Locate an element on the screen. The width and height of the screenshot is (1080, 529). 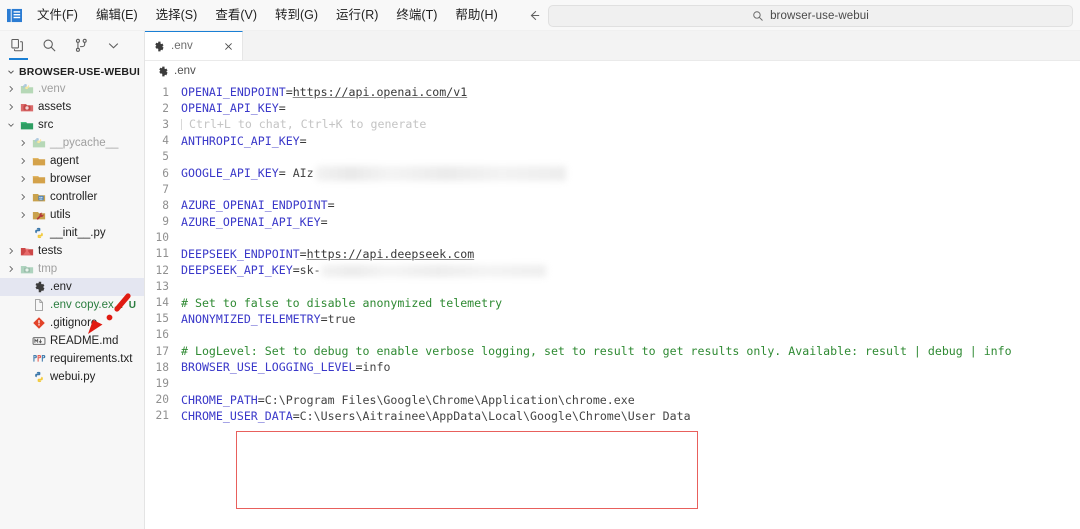
tree-item-requirements-txt: requirements.txt is located at coordinates (72, 359).